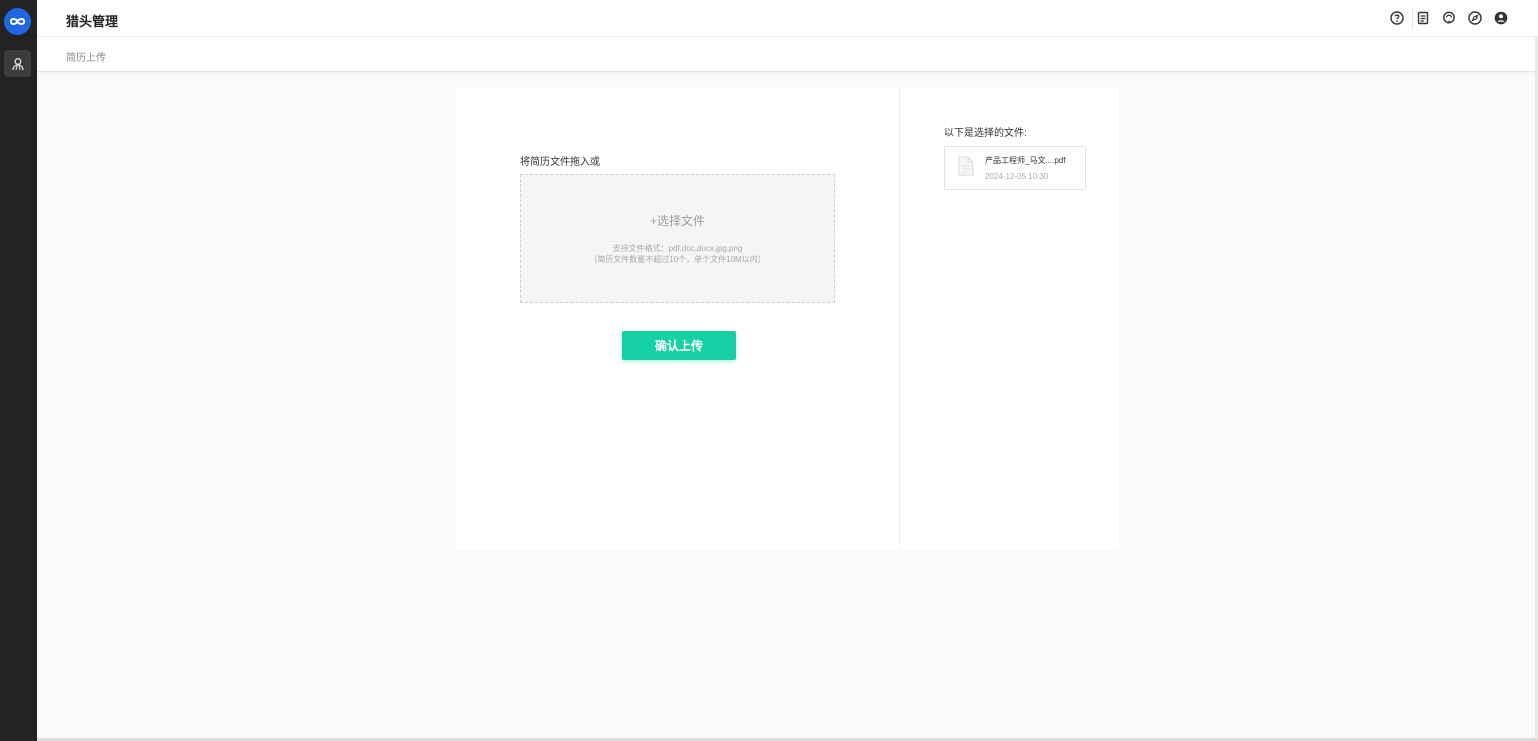 This screenshot has width=1538, height=741. I want to click on sidebar-item-candidates, so click(17, 63).